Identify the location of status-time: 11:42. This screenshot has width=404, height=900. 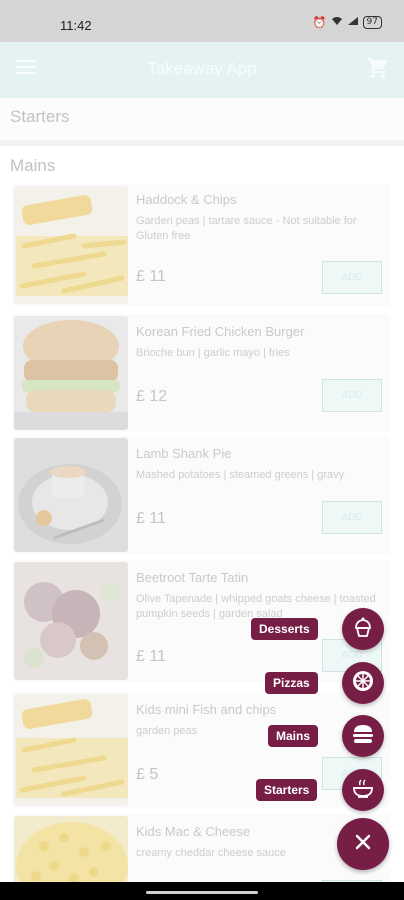
(76, 25).